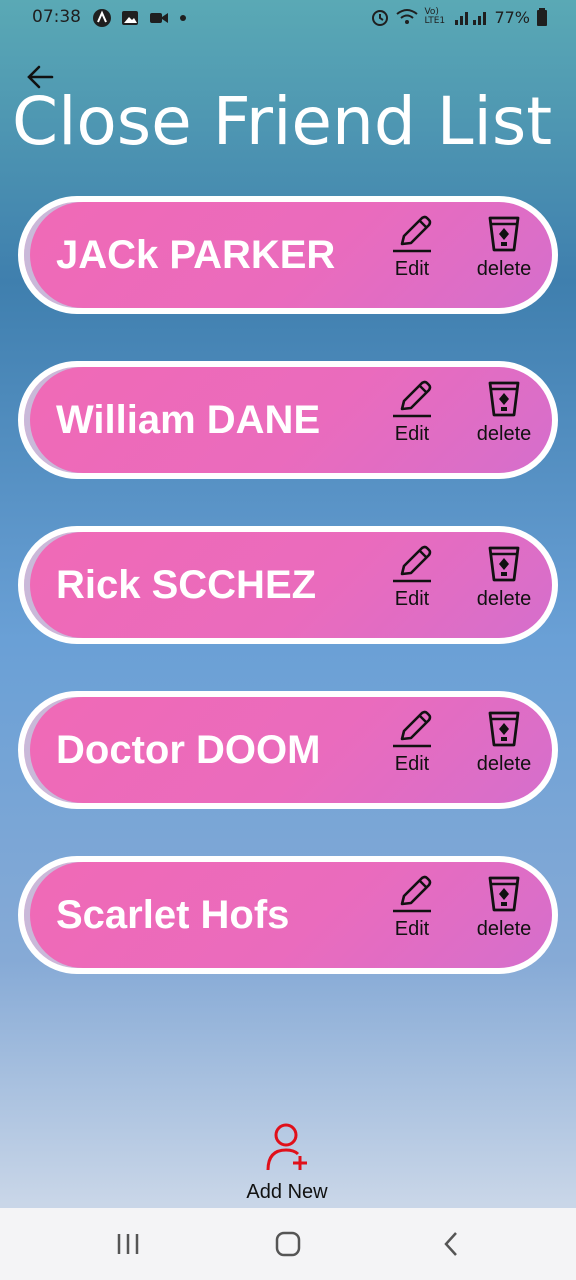 The width and height of the screenshot is (576, 1280). I want to click on friend-name: JACk PARKER, so click(196, 255).